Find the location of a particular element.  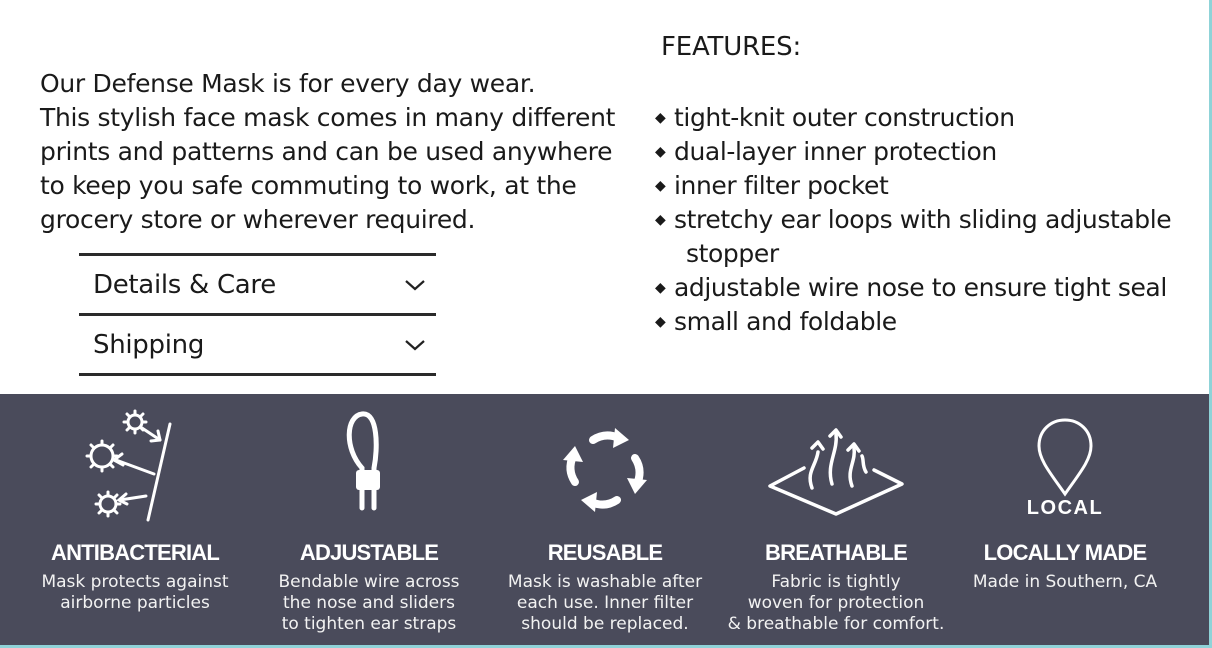

benefit-desc-line: Made in Southern, CA is located at coordinates (1065, 582).